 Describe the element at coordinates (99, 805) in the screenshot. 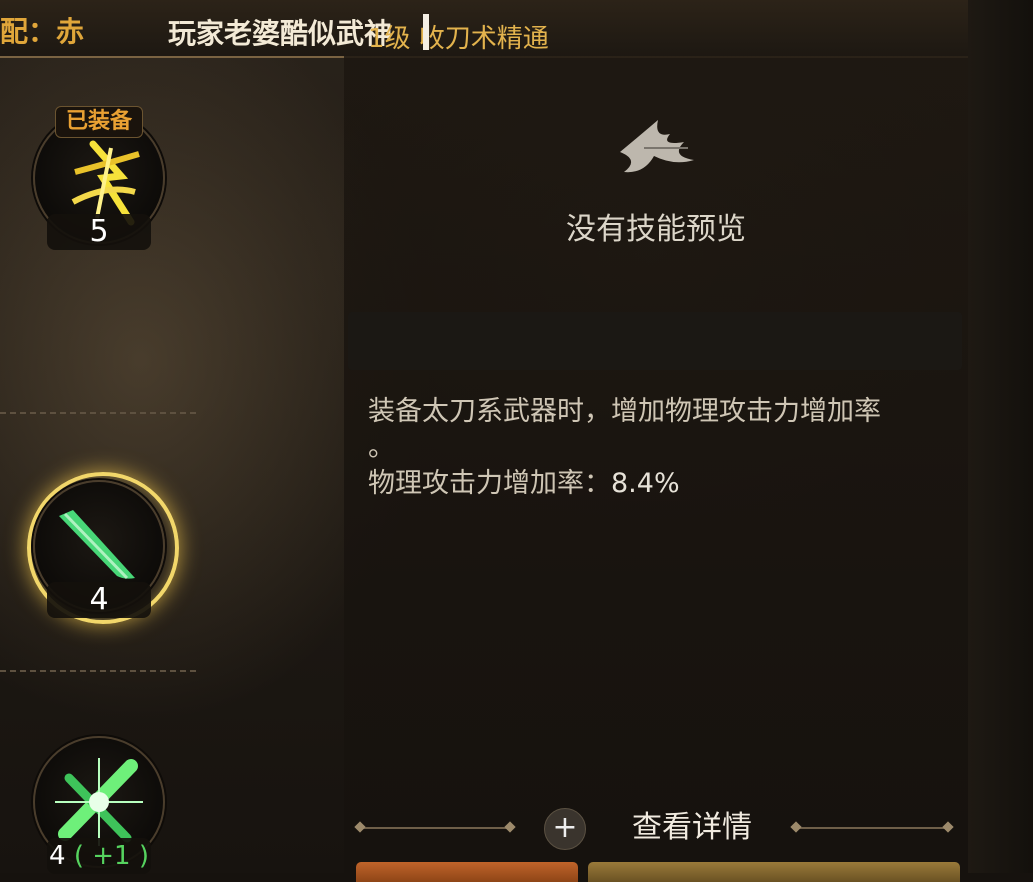

I see `skill-slot-3: 4 ( +1 )` at that location.